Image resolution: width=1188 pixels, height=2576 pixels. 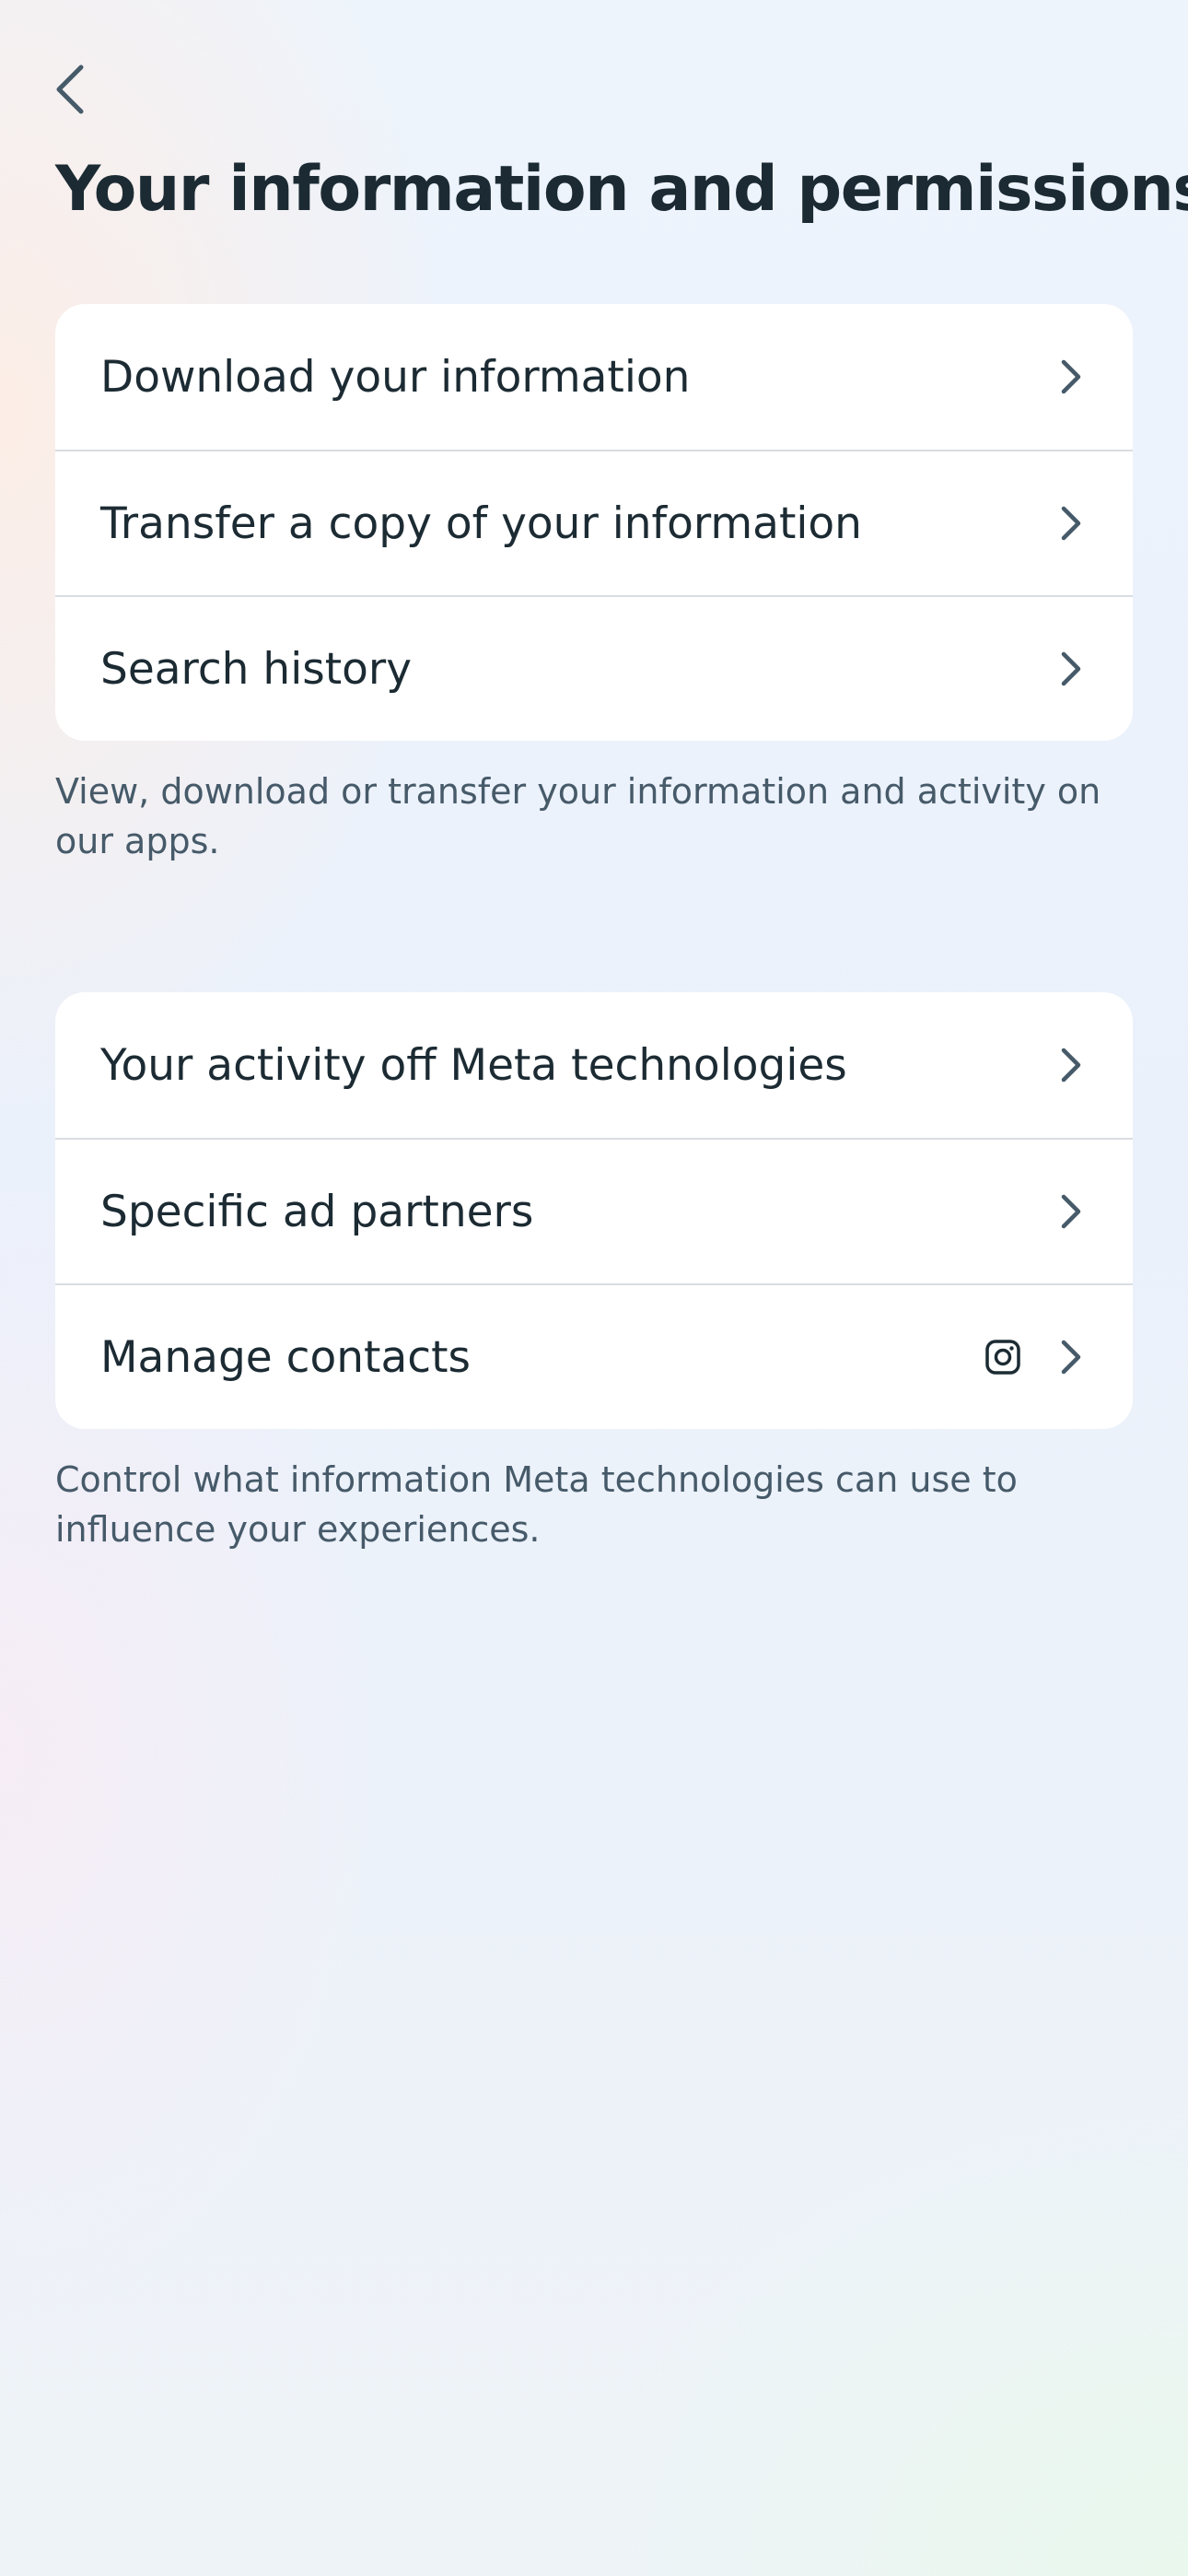 What do you see at coordinates (286, 1357) in the screenshot?
I see `item-label: Manage contacts` at bounding box center [286, 1357].